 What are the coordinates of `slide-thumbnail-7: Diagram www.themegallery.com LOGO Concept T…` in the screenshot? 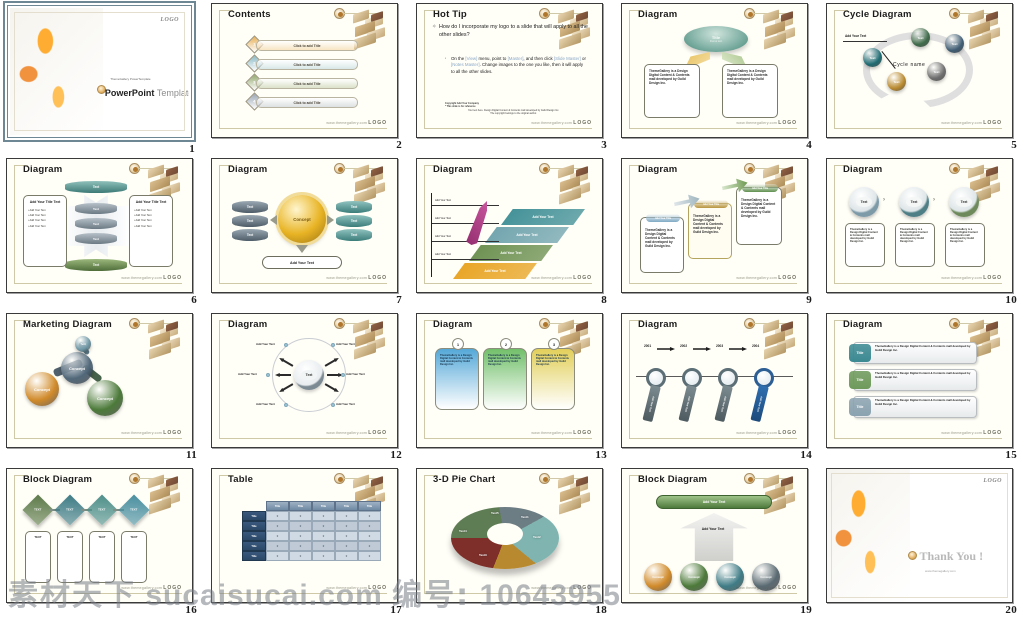 It's located at (304, 225).